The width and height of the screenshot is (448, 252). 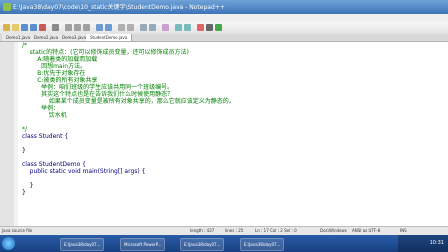 I want to click on redo-icon, so click(x=108, y=27).